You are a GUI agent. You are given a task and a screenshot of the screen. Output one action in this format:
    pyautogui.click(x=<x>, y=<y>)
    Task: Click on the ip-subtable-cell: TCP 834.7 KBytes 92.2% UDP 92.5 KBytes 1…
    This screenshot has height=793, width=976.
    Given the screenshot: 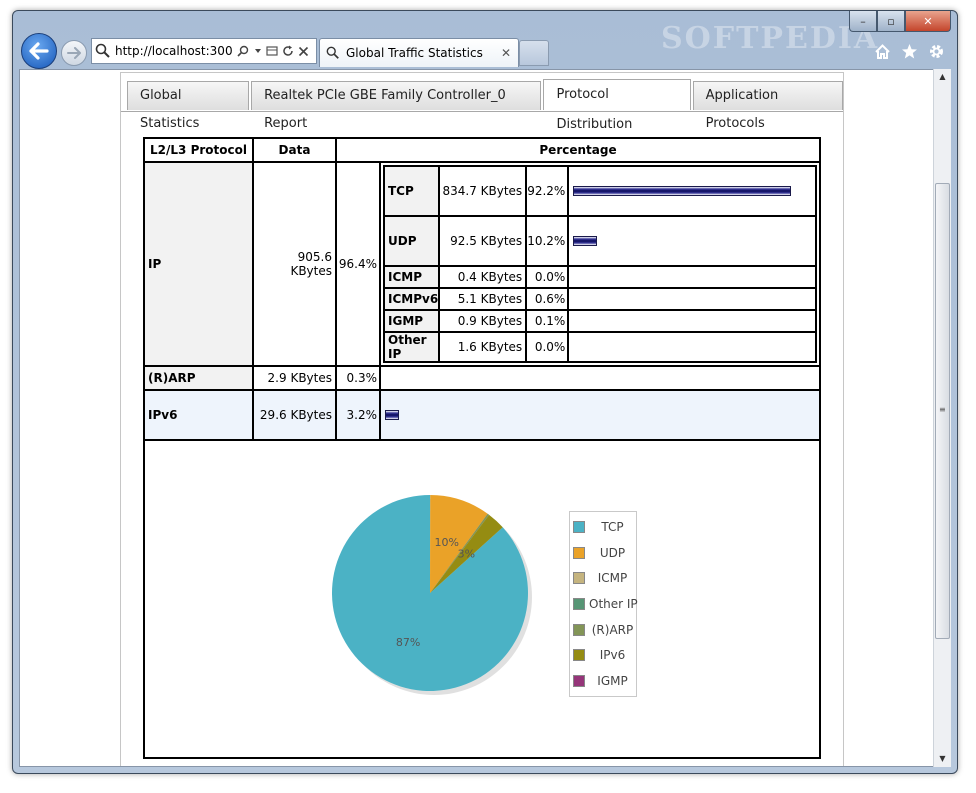 What is the action you would take?
    pyautogui.click(x=600, y=264)
    